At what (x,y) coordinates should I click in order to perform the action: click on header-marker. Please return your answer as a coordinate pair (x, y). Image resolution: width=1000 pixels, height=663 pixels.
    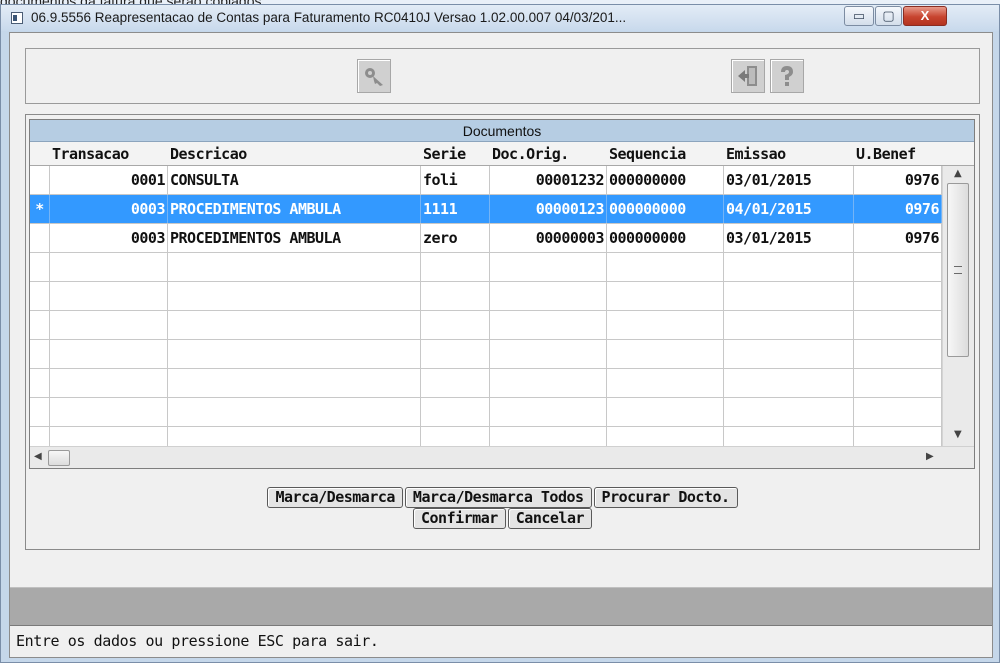
    Looking at the image, I should click on (40, 153).